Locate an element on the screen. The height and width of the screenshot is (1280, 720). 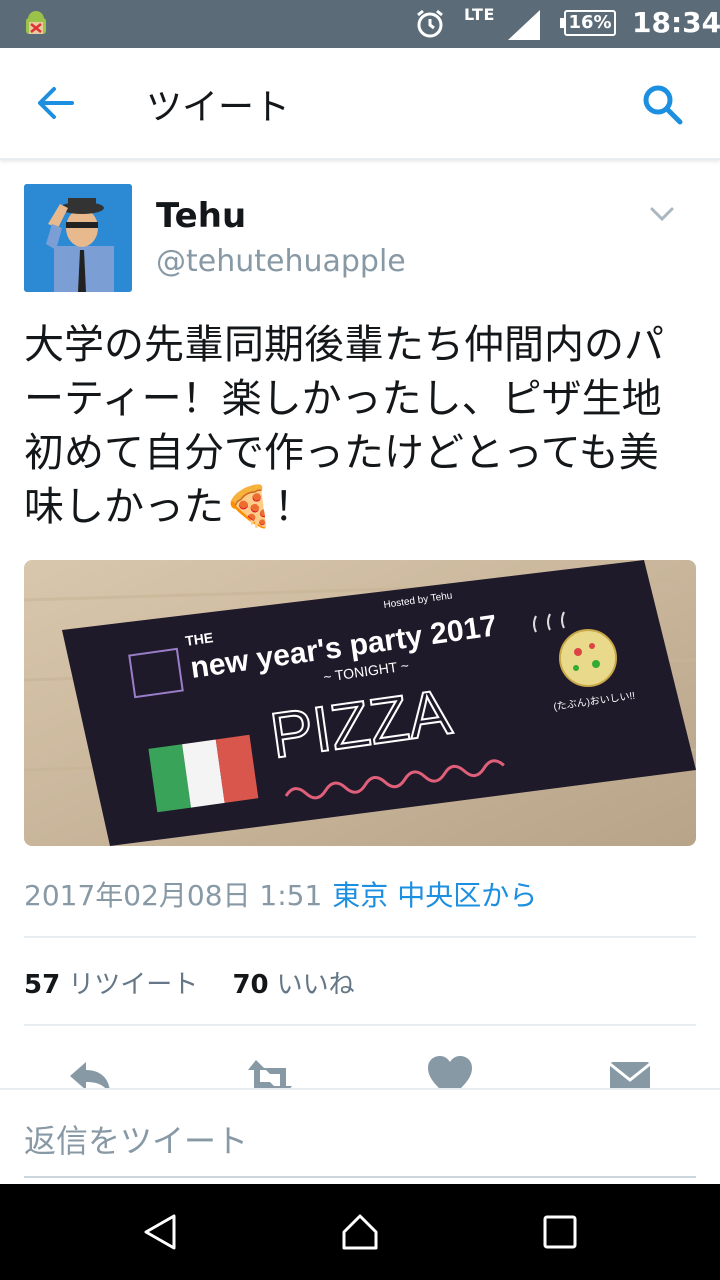
status-bar: LTE 16% 18:34 is located at coordinates (360, 24).